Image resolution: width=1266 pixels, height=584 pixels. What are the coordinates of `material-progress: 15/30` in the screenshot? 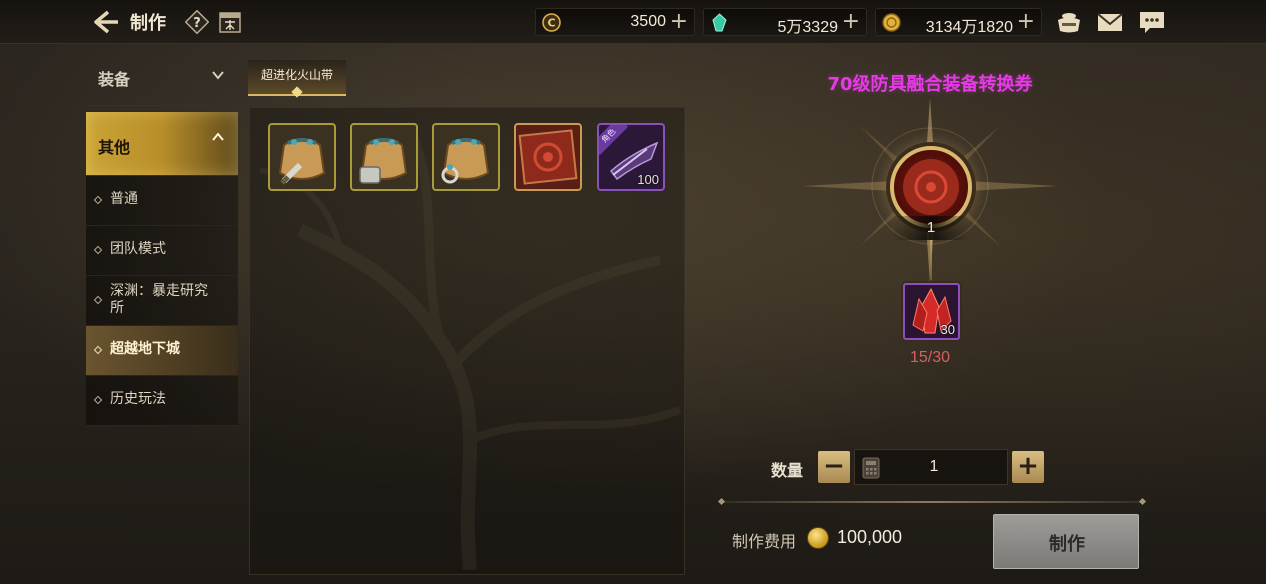 It's located at (930, 357).